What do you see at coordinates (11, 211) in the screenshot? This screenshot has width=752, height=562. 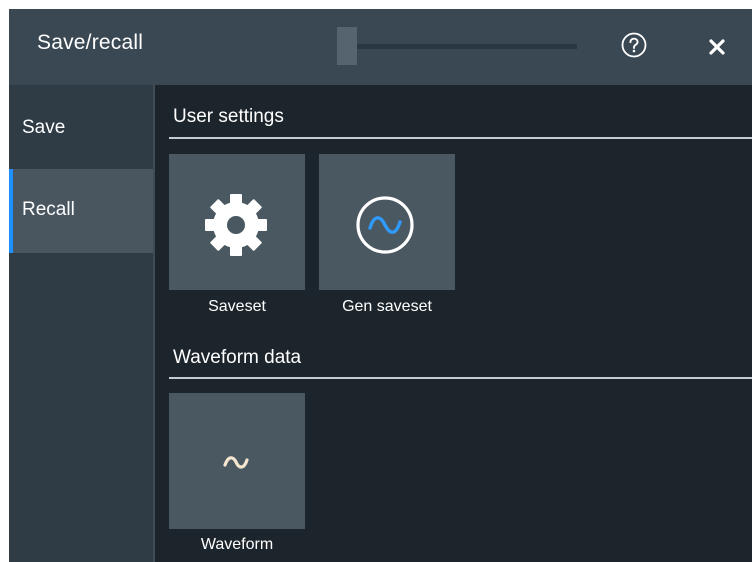 I see `active-indicator` at bounding box center [11, 211].